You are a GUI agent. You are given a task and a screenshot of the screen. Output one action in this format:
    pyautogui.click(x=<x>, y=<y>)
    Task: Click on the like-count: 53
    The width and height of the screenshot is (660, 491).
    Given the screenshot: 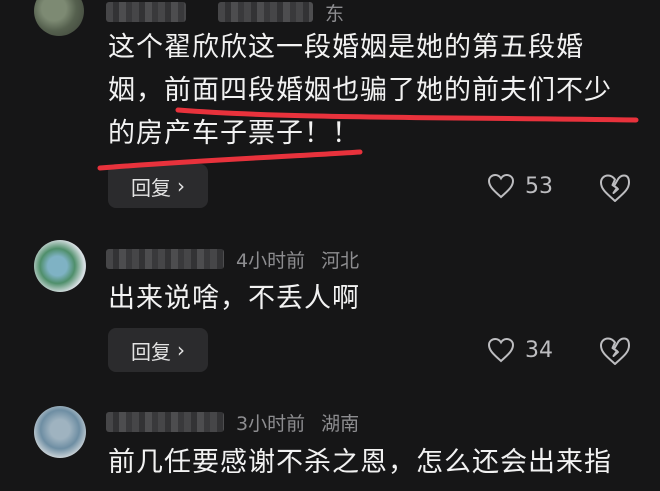 What is the action you would take?
    pyautogui.click(x=539, y=186)
    